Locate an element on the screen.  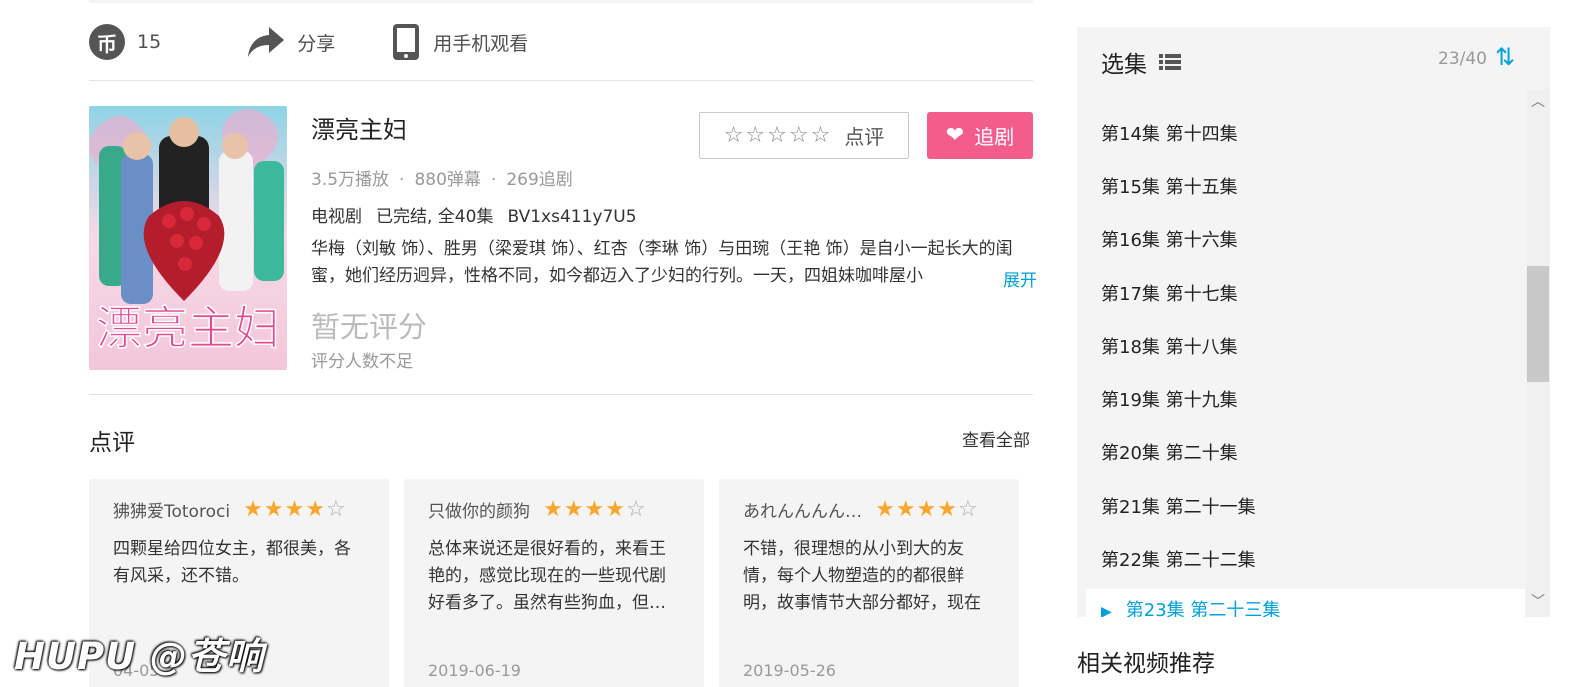
episode-item-current: ▶ 第23集 第二十三集 is located at coordinates (1305, 603).